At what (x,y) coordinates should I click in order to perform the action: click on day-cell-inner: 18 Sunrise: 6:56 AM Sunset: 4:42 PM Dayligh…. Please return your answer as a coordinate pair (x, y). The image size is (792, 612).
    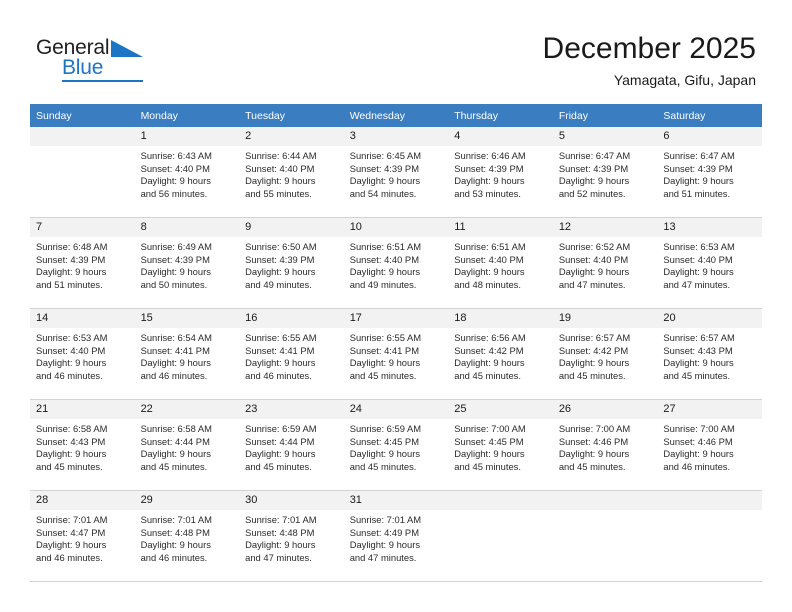
    Looking at the image, I should click on (500, 354).